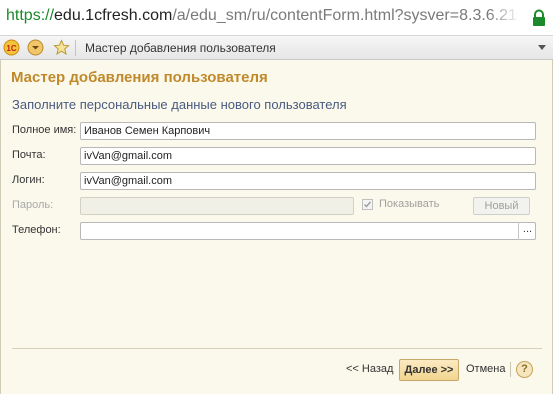 This screenshot has height=394, width=553. What do you see at coordinates (409, 204) in the screenshot?
I see `show-password-label: Показывать` at bounding box center [409, 204].